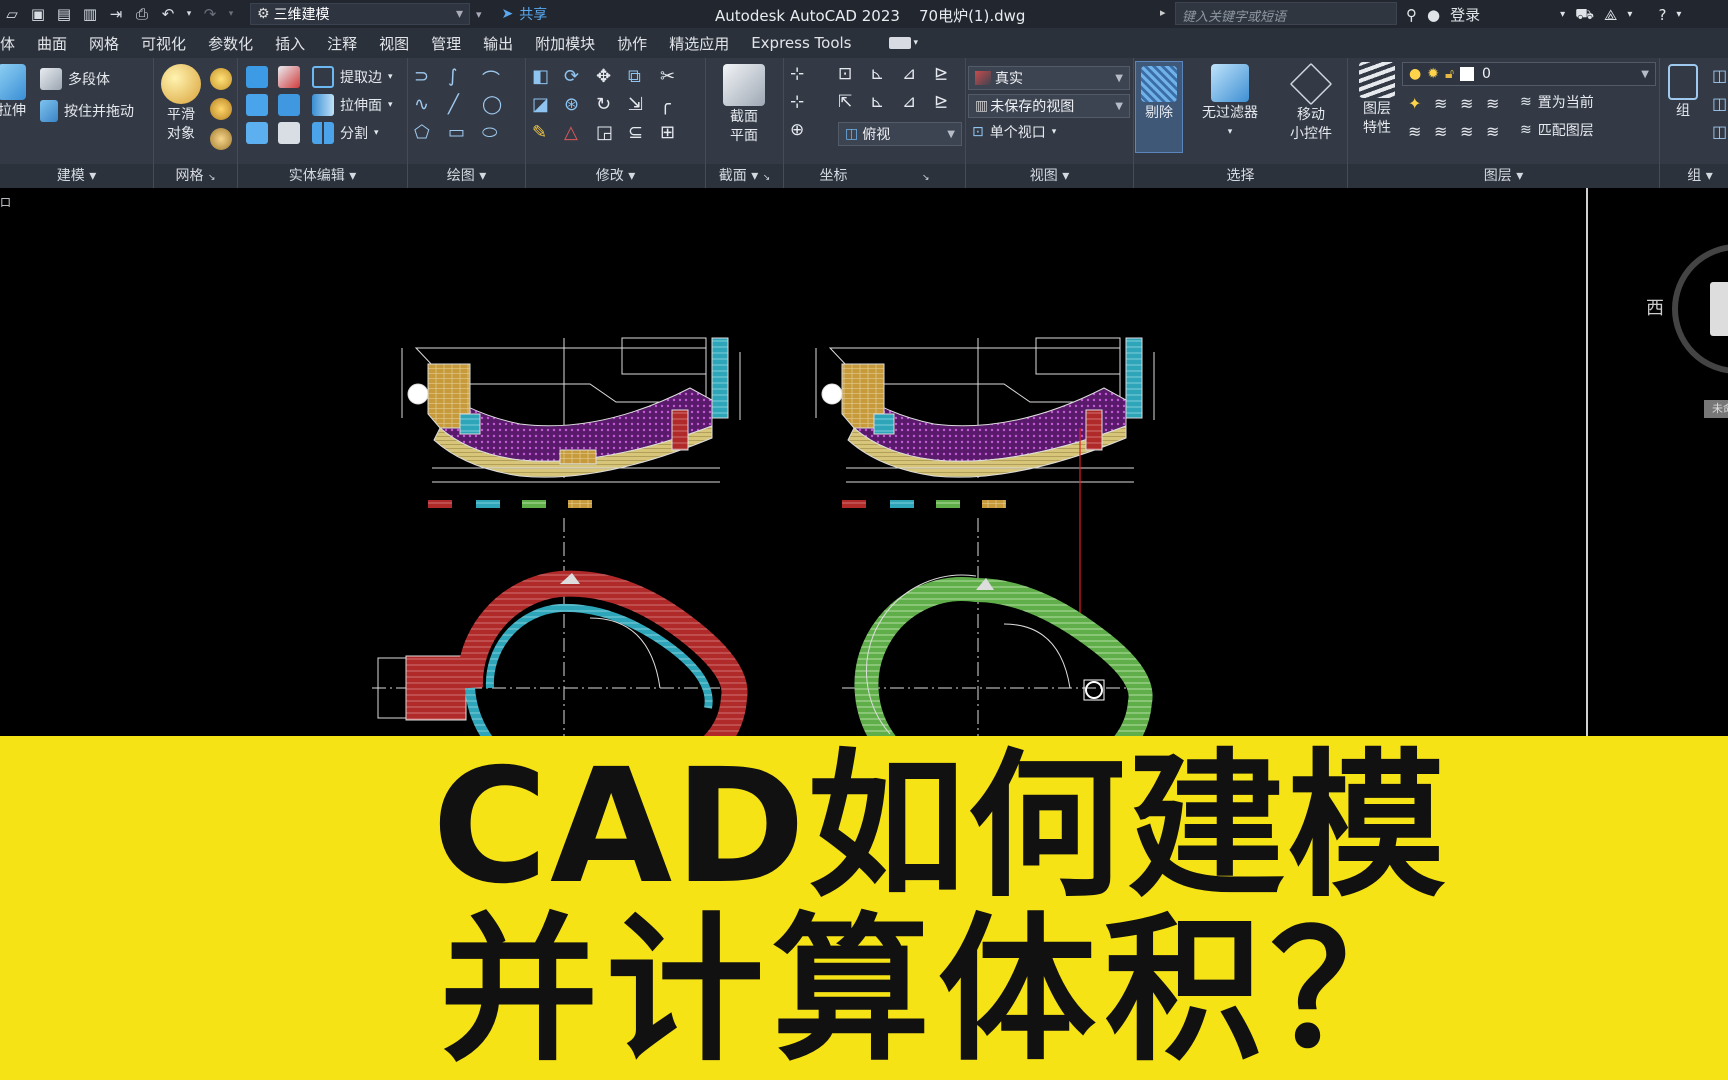 The height and width of the screenshot is (1080, 1728). Describe the element at coordinates (635, 132) in the screenshot. I see `offset-icon: ⊆` at that location.